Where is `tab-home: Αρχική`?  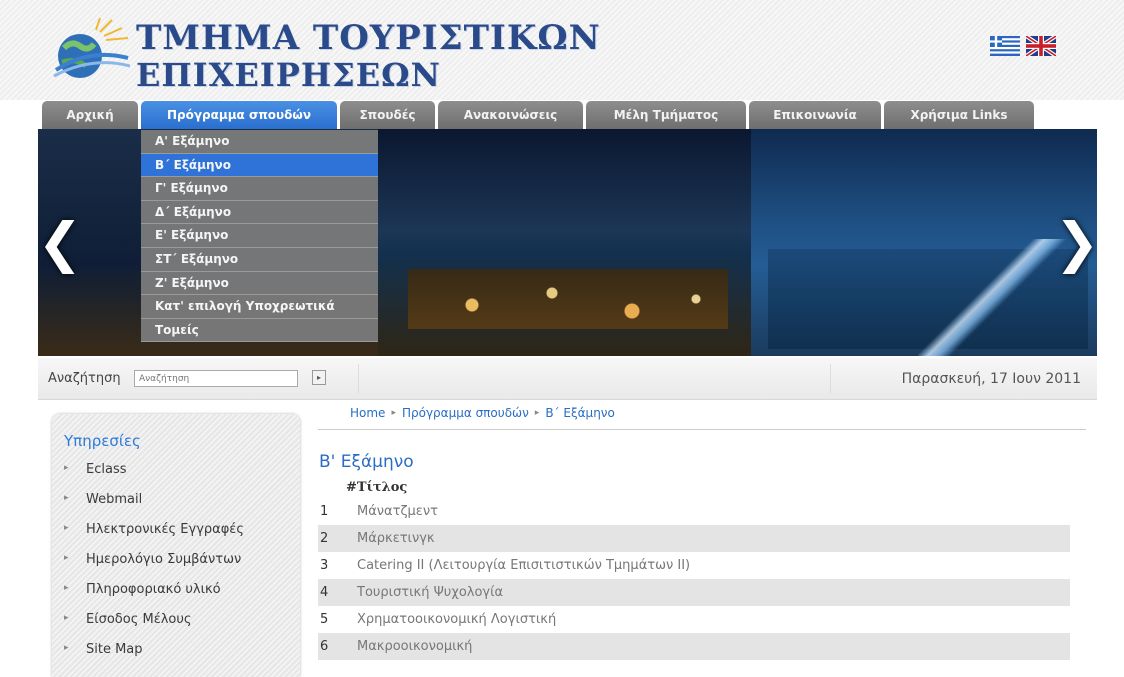
tab-home: Αρχική is located at coordinates (90, 115).